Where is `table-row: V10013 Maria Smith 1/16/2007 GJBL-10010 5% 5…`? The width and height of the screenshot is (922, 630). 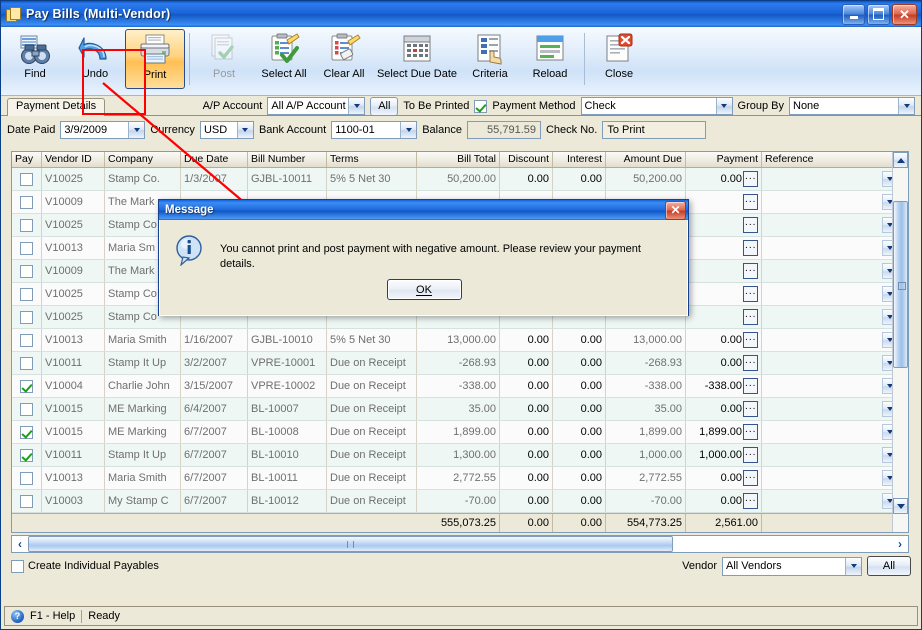 table-row: V10013 Maria Smith 1/16/2007 GJBL-10010 5% 5… is located at coordinates (460, 340).